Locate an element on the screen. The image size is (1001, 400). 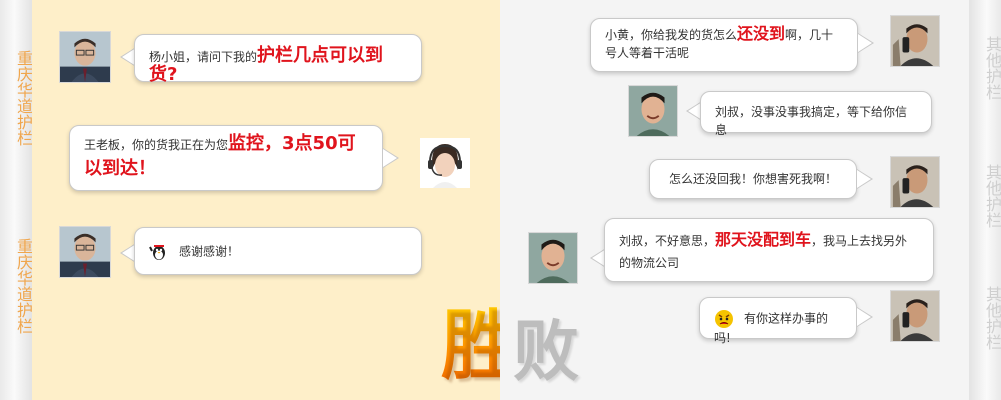
waving-penguin-icon is located at coordinates (157, 252).